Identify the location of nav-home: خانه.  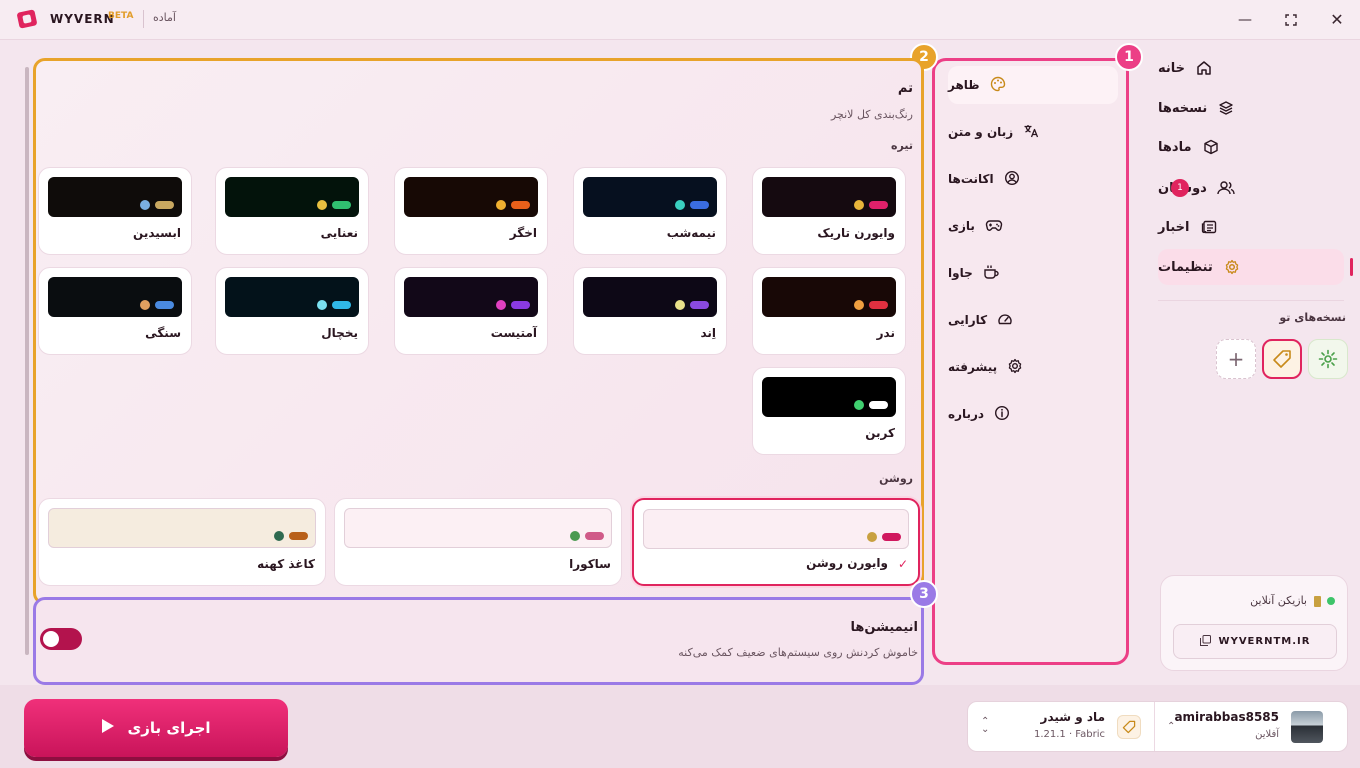
(1251, 68).